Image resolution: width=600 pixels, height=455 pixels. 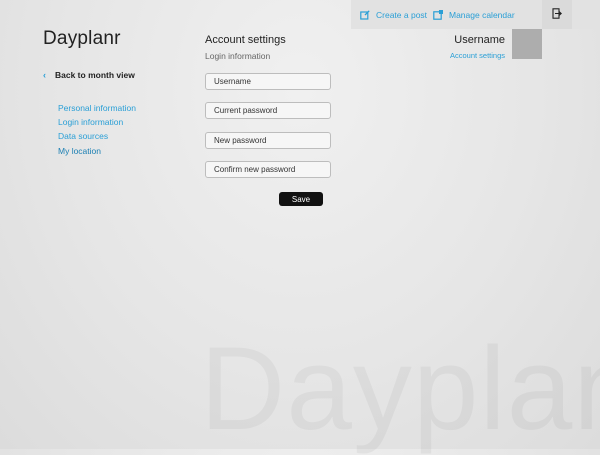 What do you see at coordinates (268, 169) in the screenshot?
I see `confirm-password-field` at bounding box center [268, 169].